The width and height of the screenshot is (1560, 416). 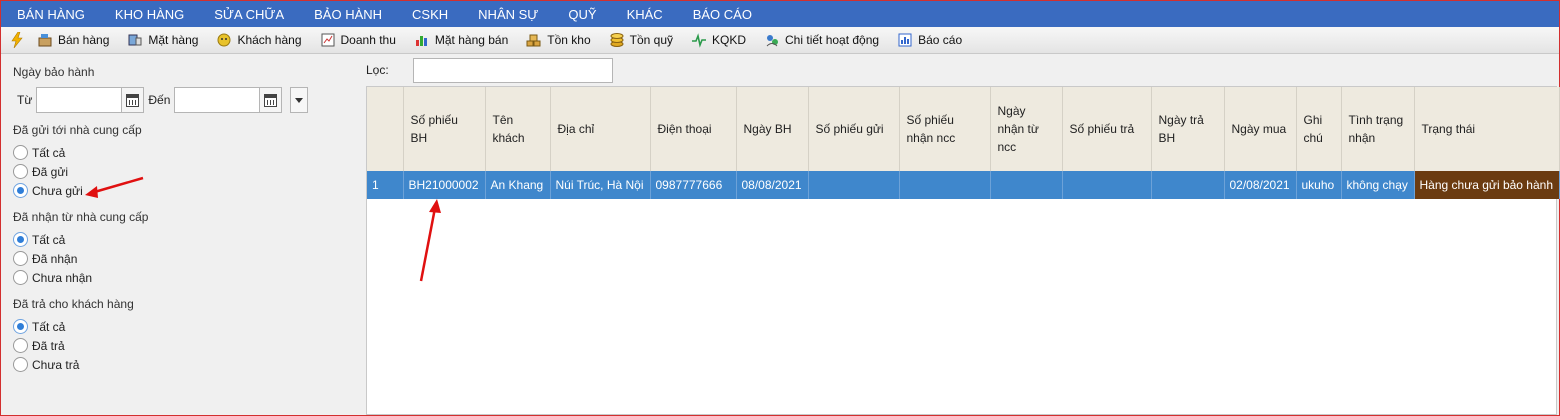 I want to click on sent-option-0: Tất cả, so click(x=189, y=152).